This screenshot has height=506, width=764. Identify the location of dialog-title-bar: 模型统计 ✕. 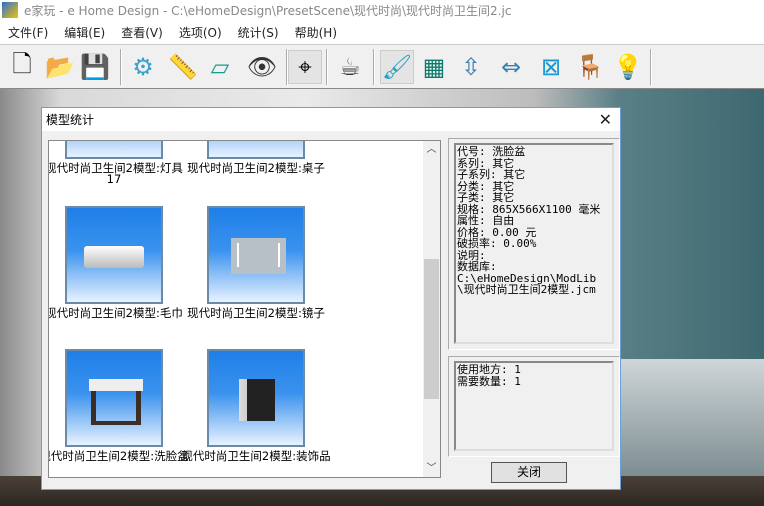
(331, 119).